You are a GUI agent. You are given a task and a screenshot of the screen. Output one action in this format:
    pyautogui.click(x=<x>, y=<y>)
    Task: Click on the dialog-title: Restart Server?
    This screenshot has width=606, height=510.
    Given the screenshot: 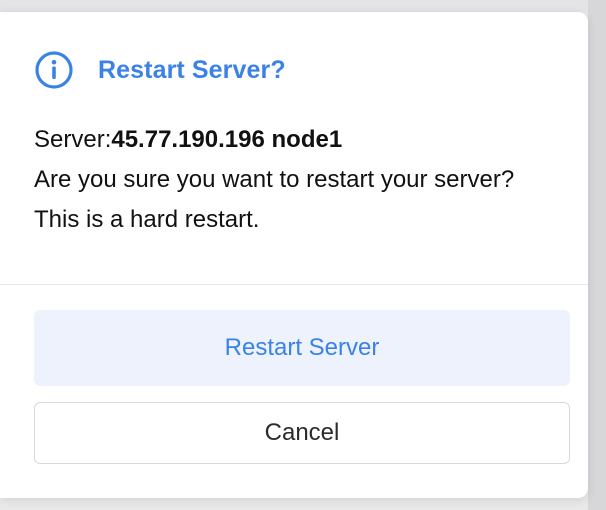 What is the action you would take?
    pyautogui.click(x=192, y=69)
    